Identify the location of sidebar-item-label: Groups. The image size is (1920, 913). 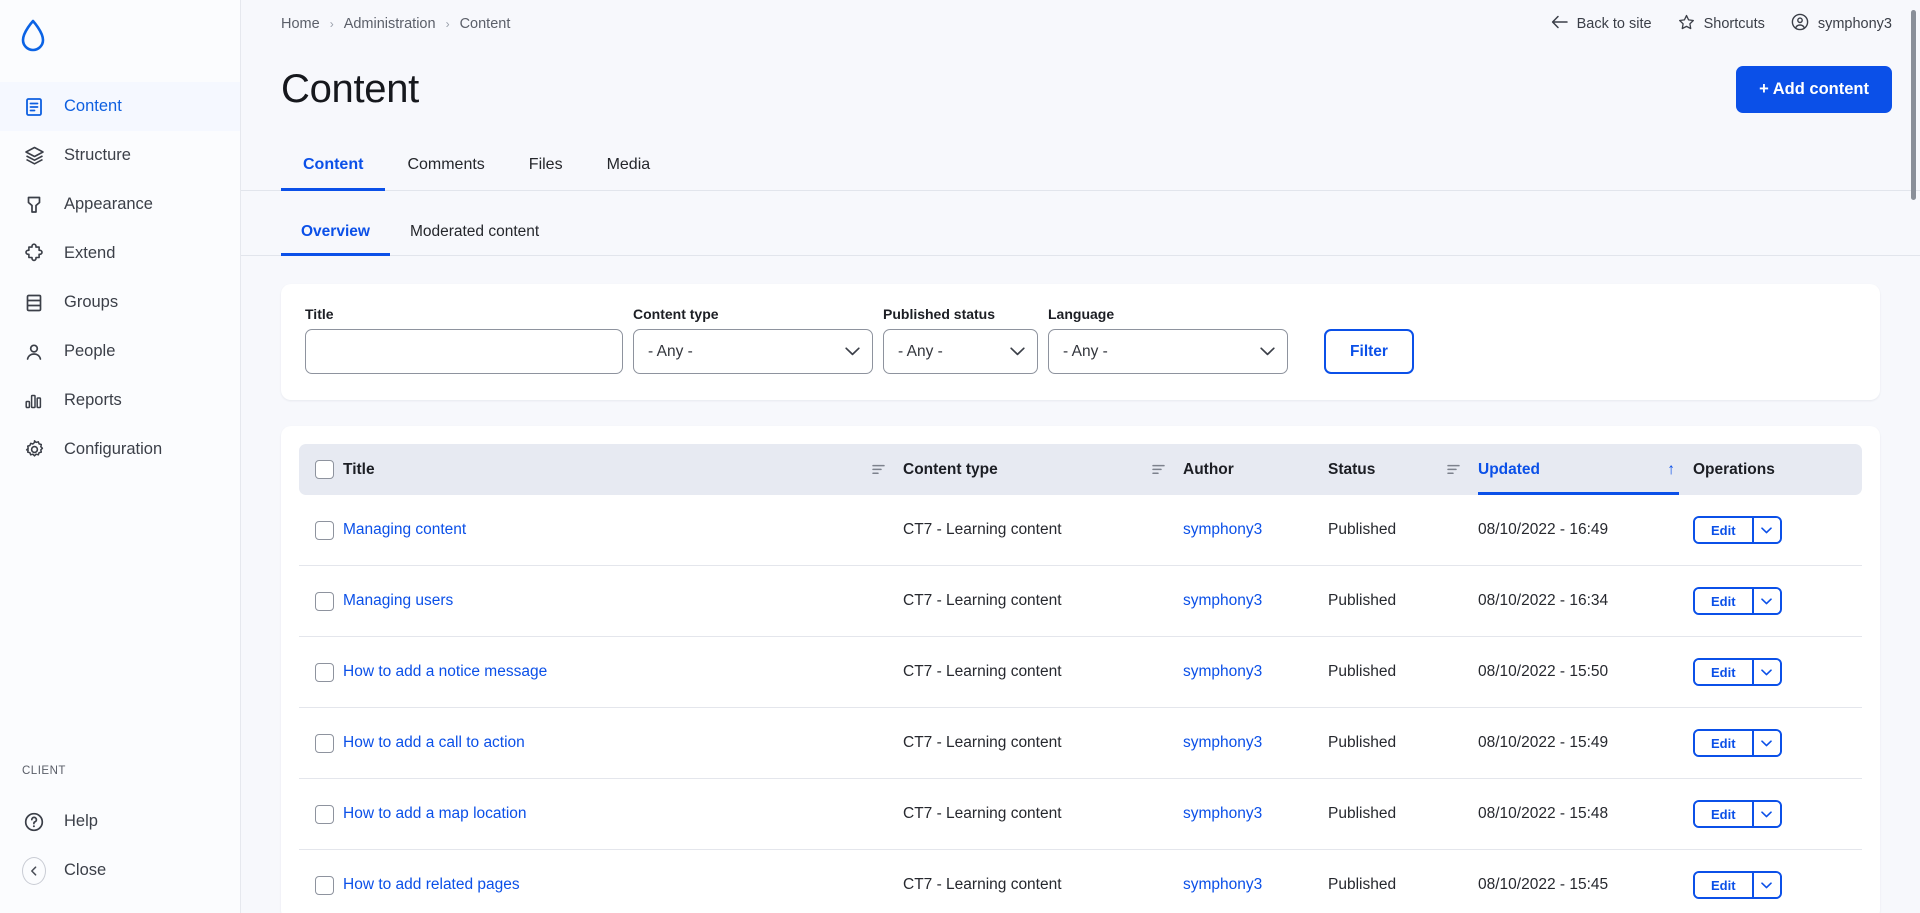
(91, 302).